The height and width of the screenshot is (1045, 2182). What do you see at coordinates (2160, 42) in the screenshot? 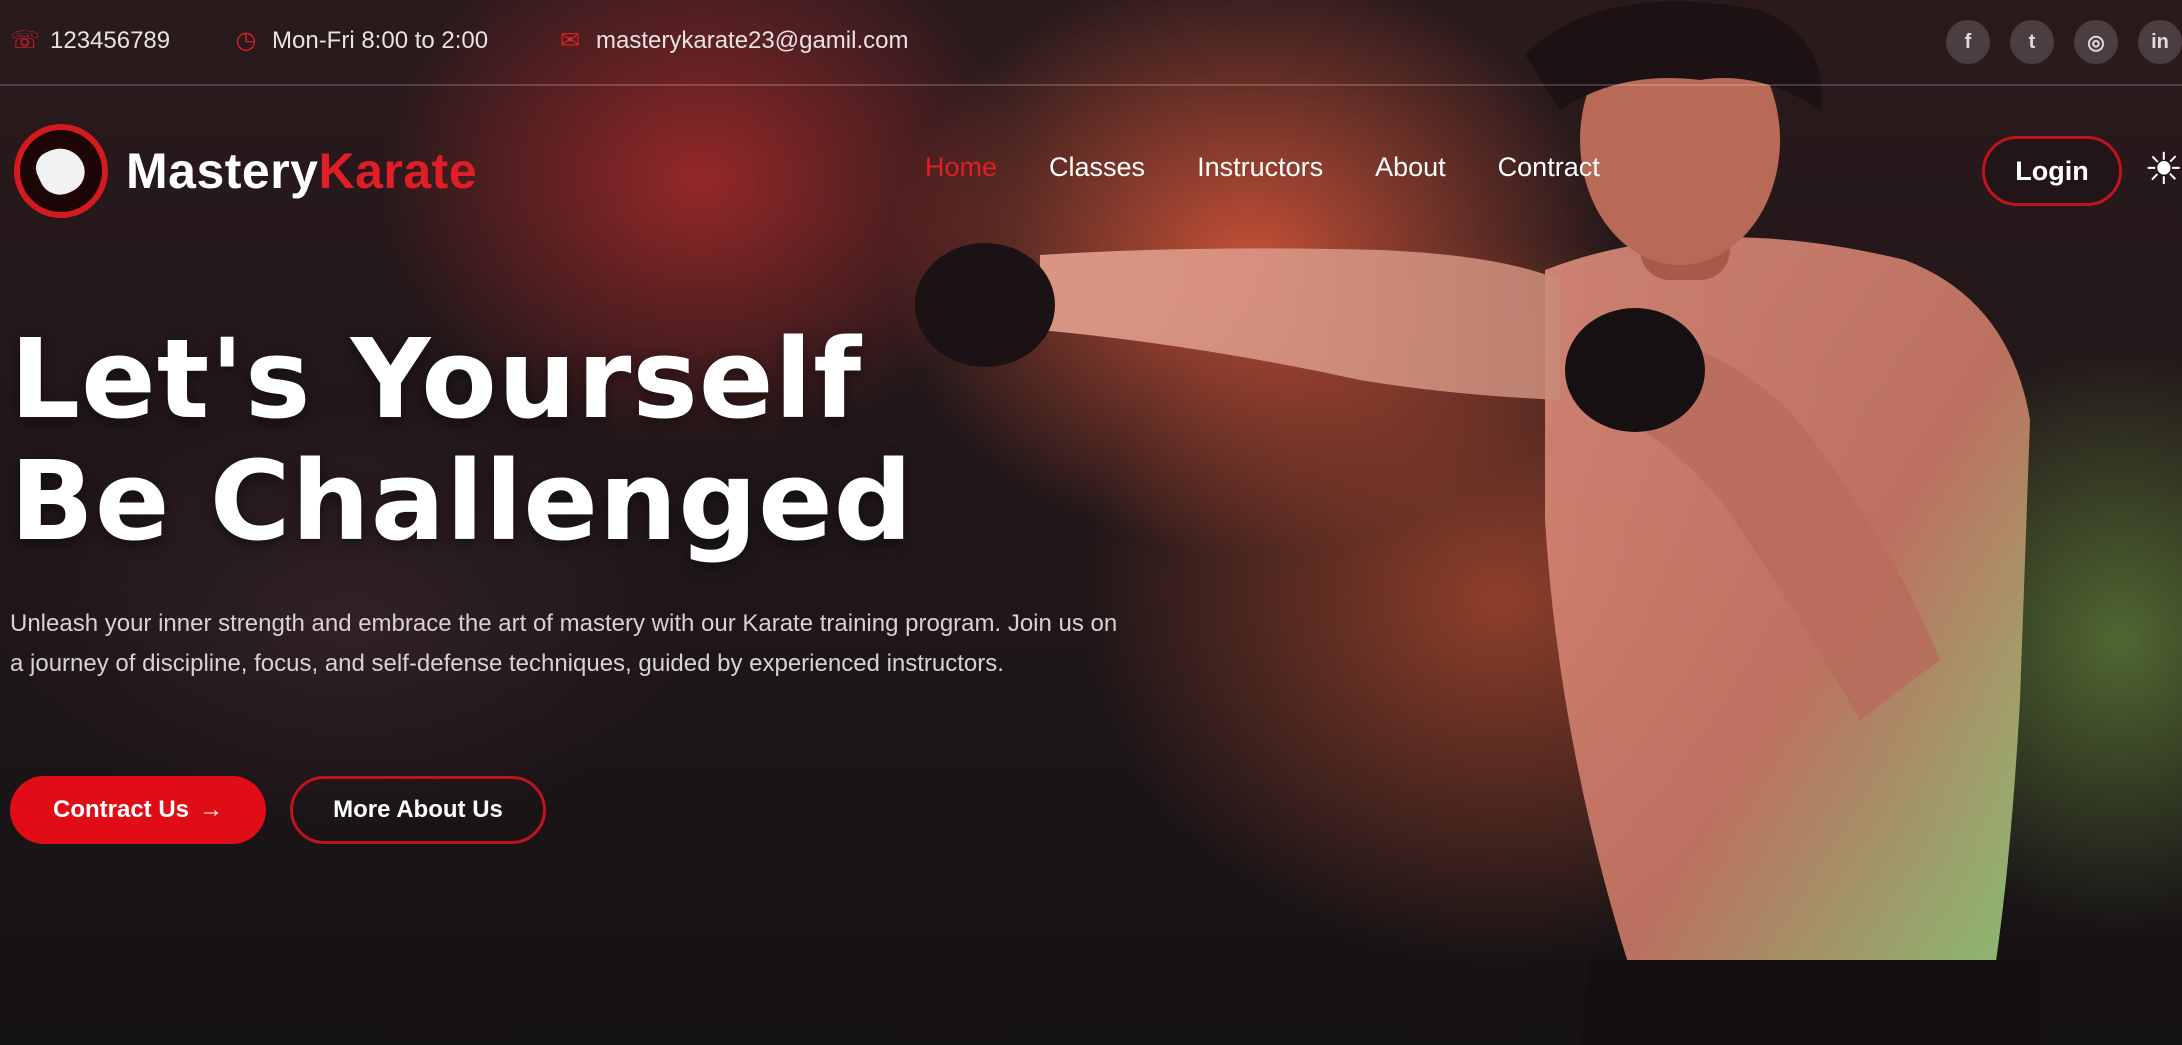
I see `linkedin-icon: in` at bounding box center [2160, 42].